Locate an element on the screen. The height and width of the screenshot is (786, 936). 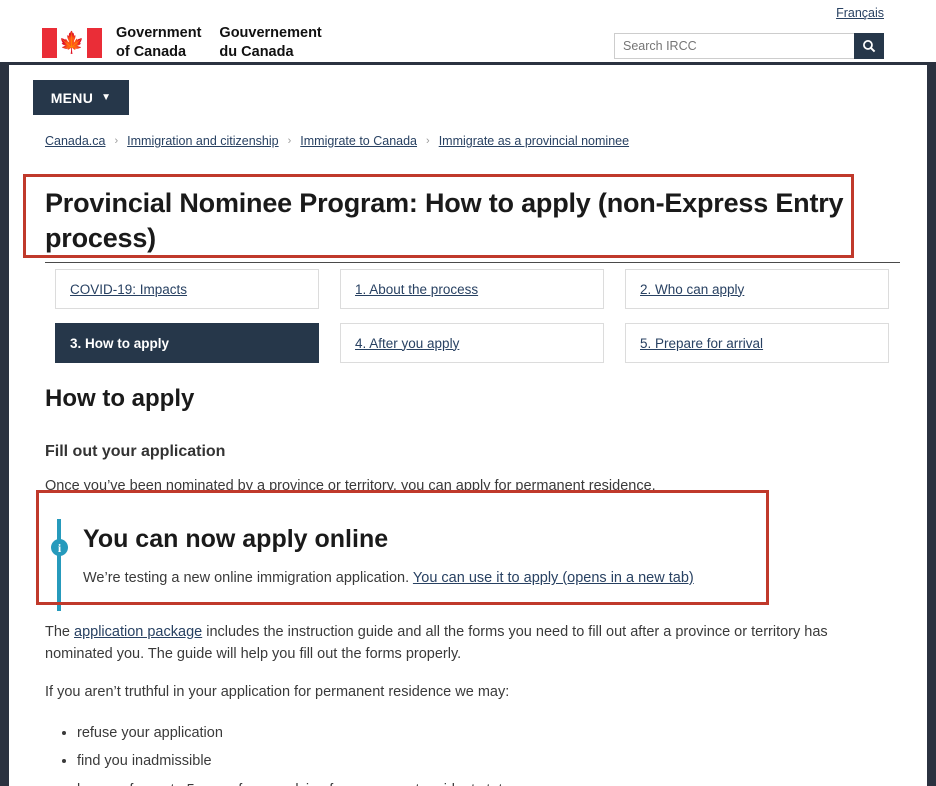
language-toggle-link: Français is located at coordinates (860, 13).